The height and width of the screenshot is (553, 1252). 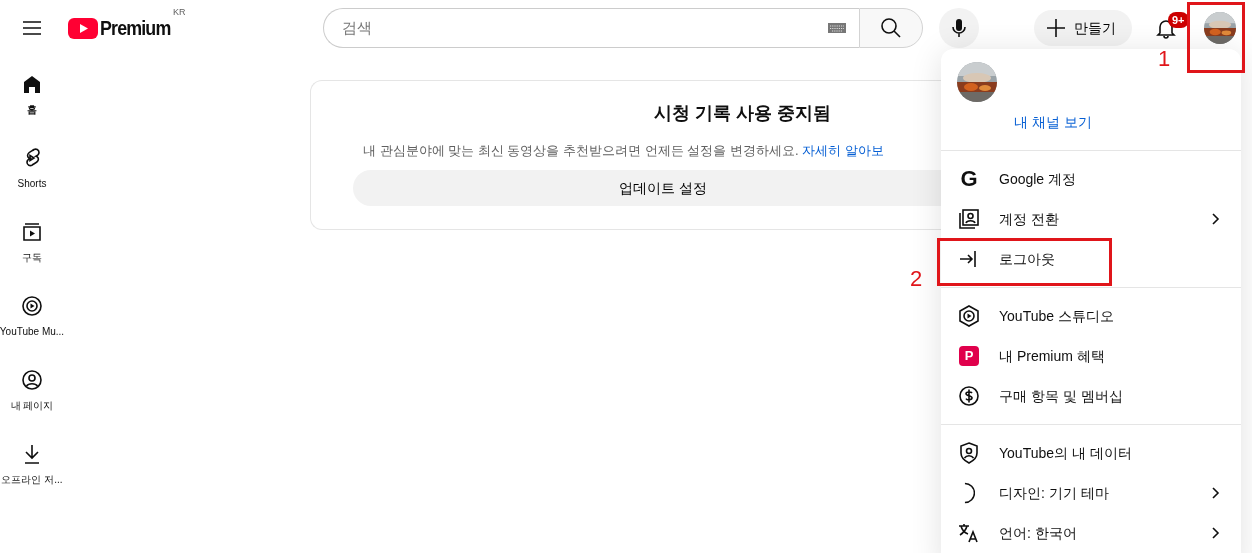 I want to click on region-code: KR, so click(x=179, y=13).